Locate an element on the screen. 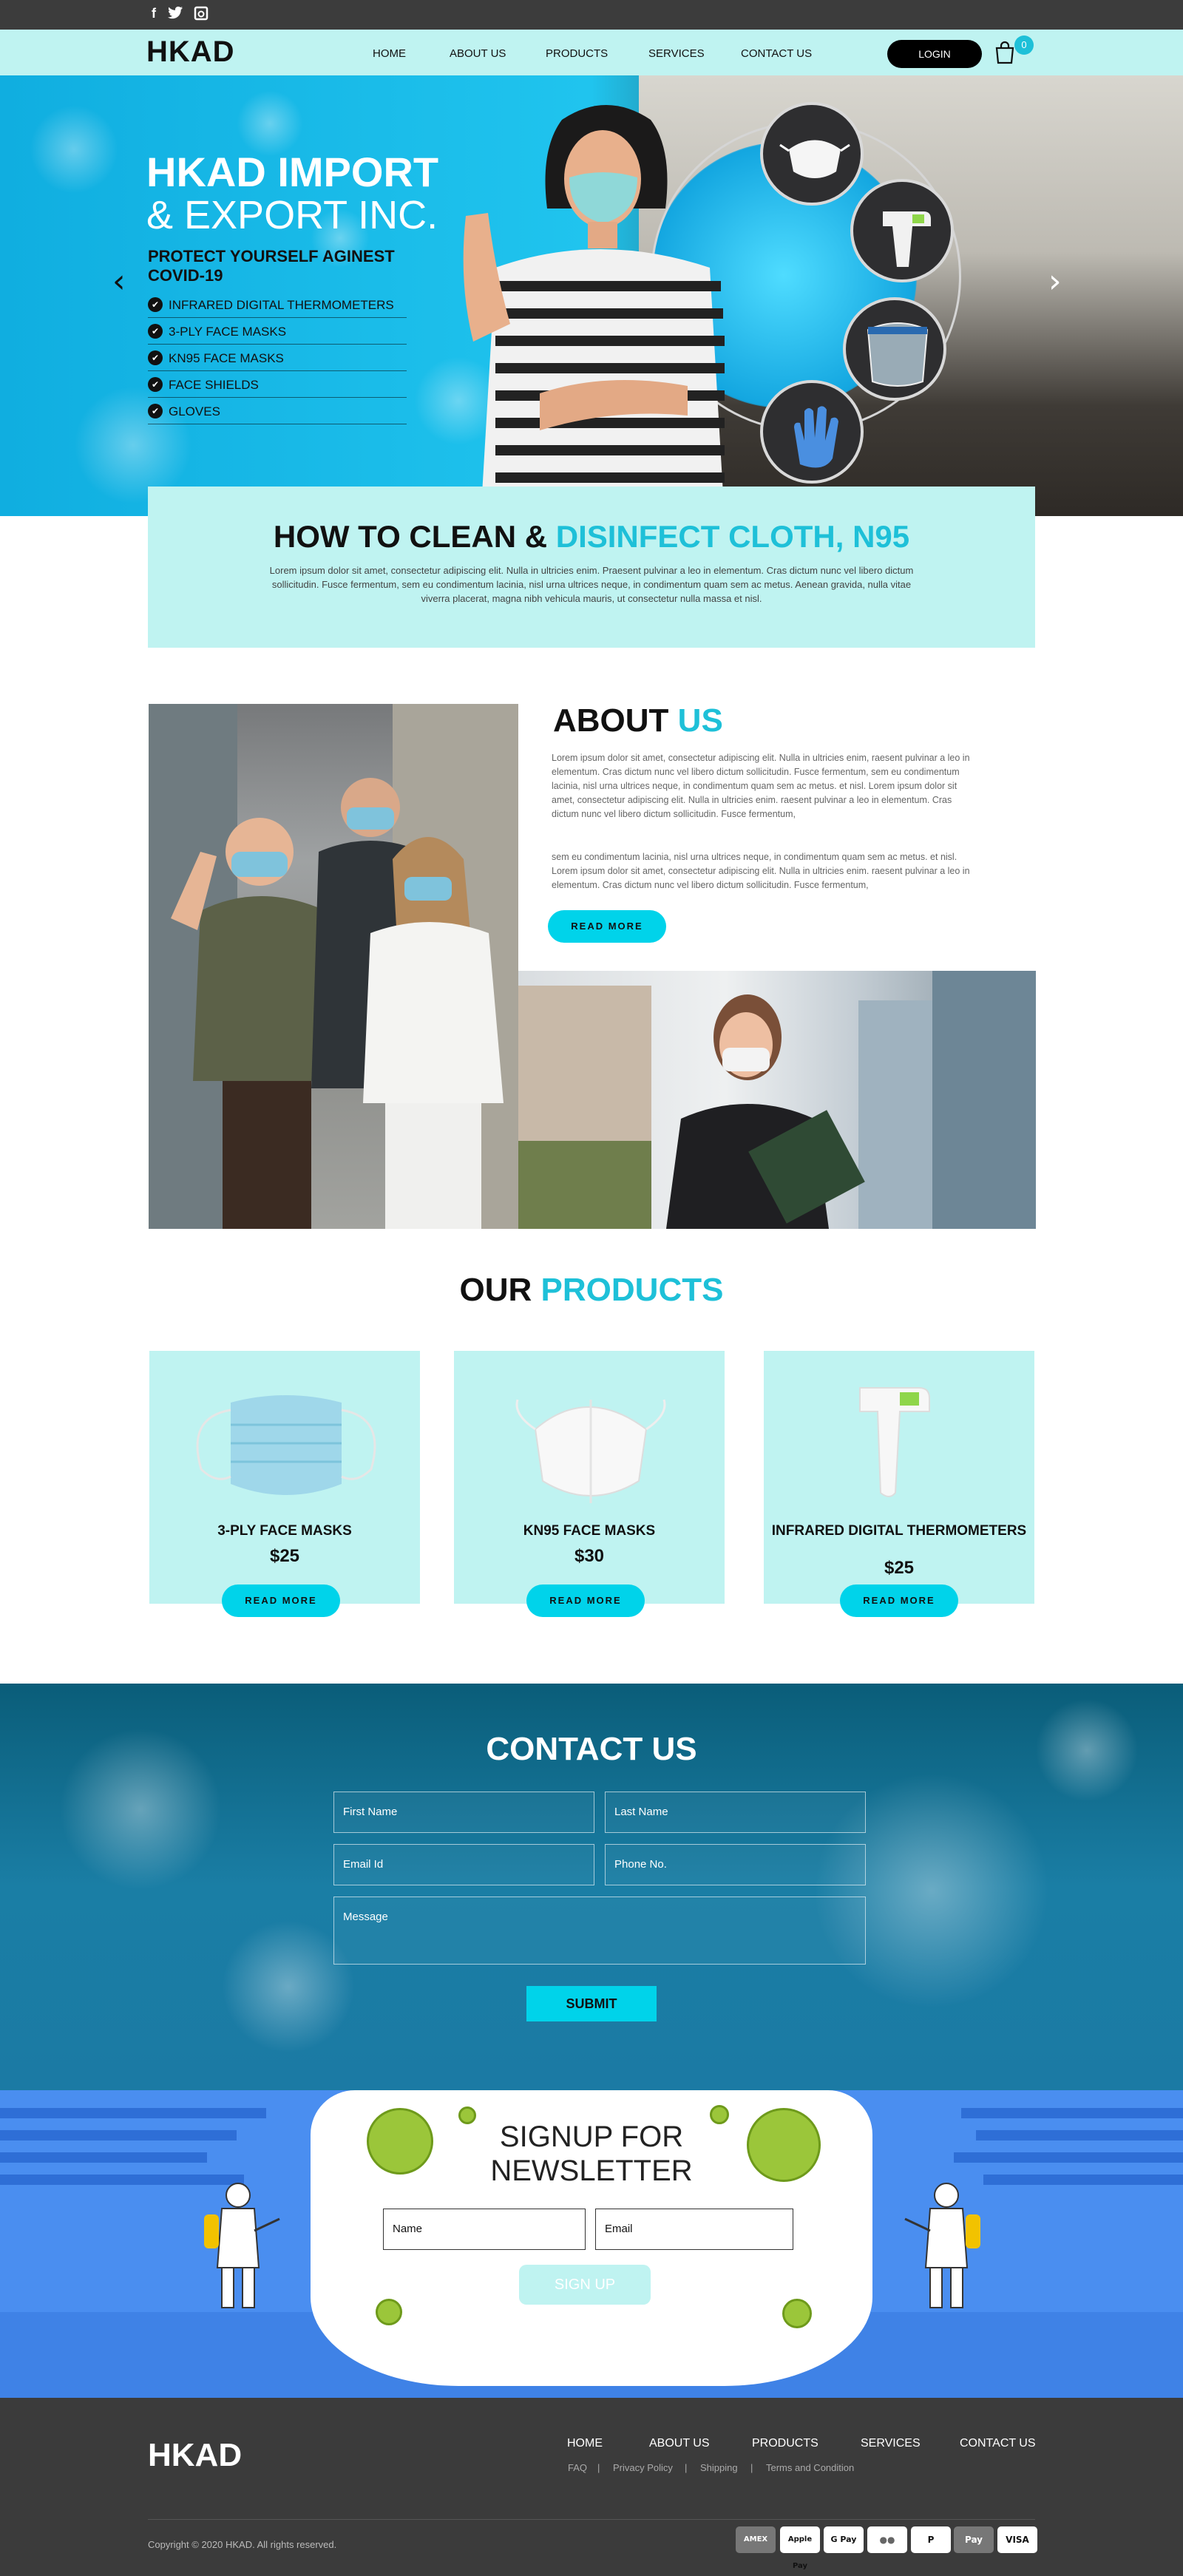 Image resolution: width=1183 pixels, height=2576 pixels. hero-bullet: ✔ FACE SHIELDS is located at coordinates (277, 385).